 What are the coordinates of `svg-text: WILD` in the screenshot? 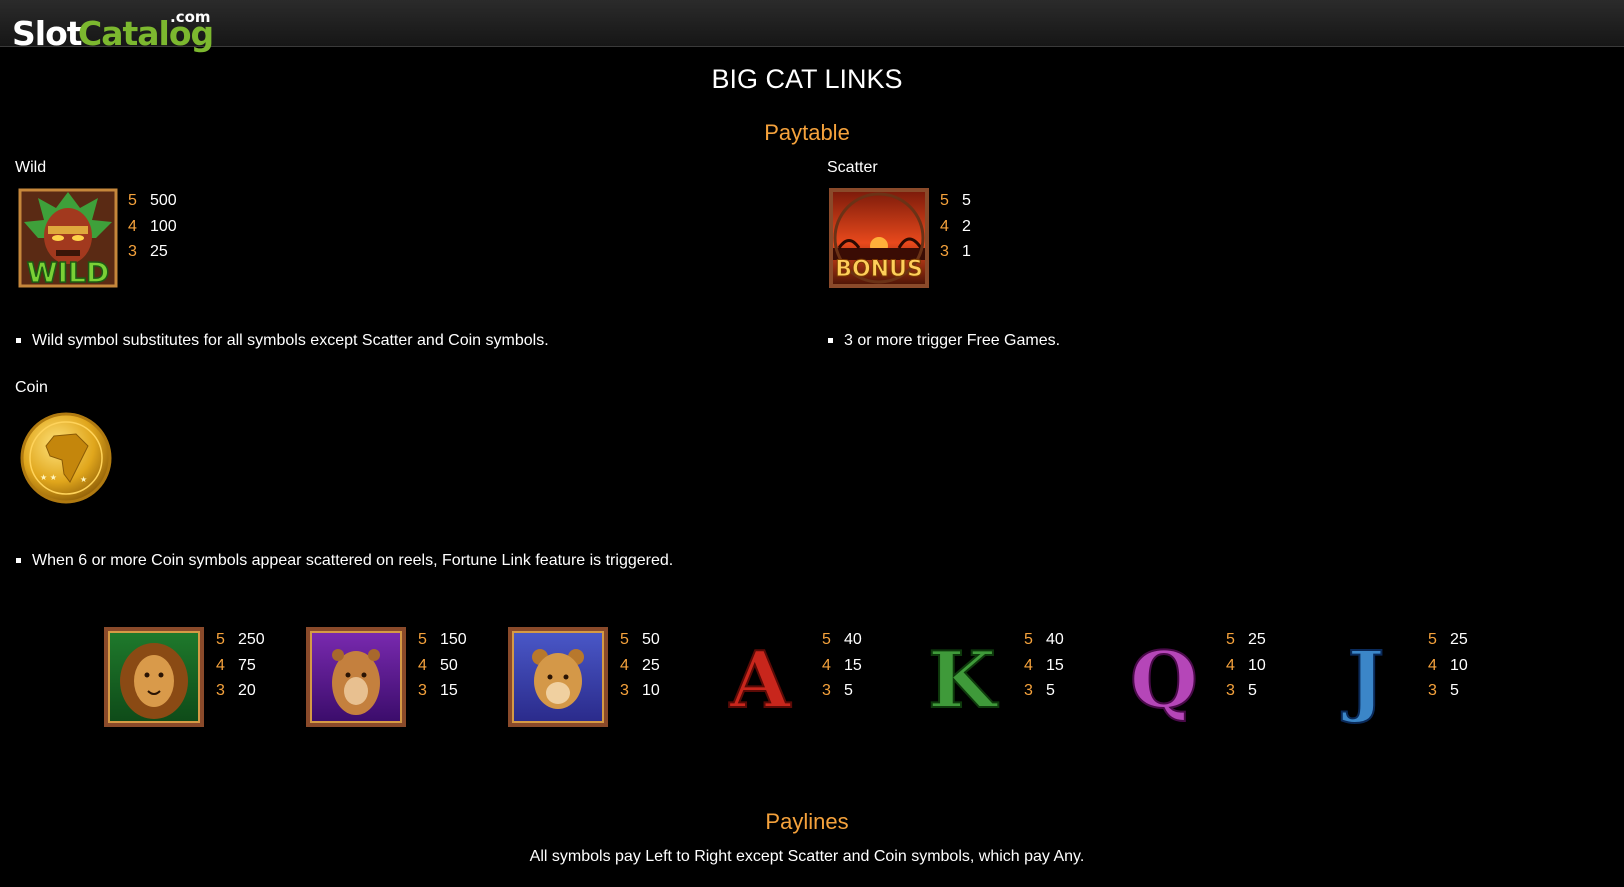 It's located at (68, 272).